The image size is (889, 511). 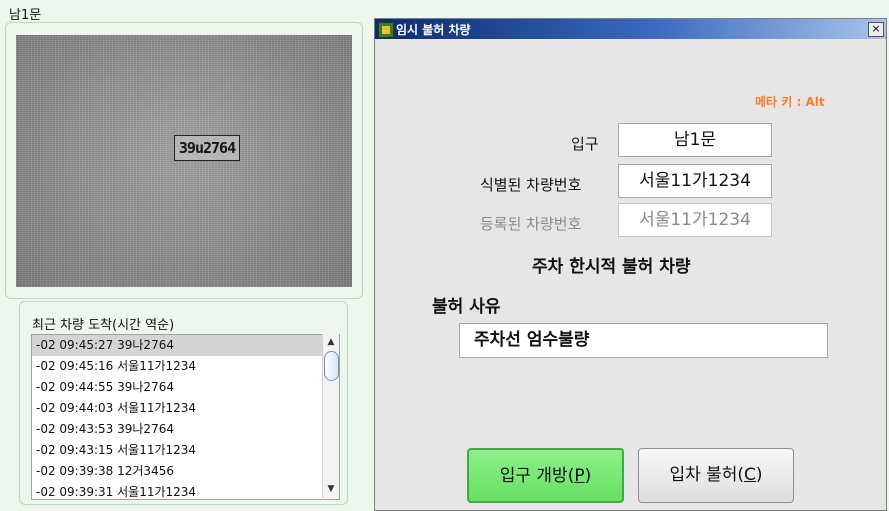 I want to click on list-item: -02 09:44:55 39나2764, so click(x=185, y=387).